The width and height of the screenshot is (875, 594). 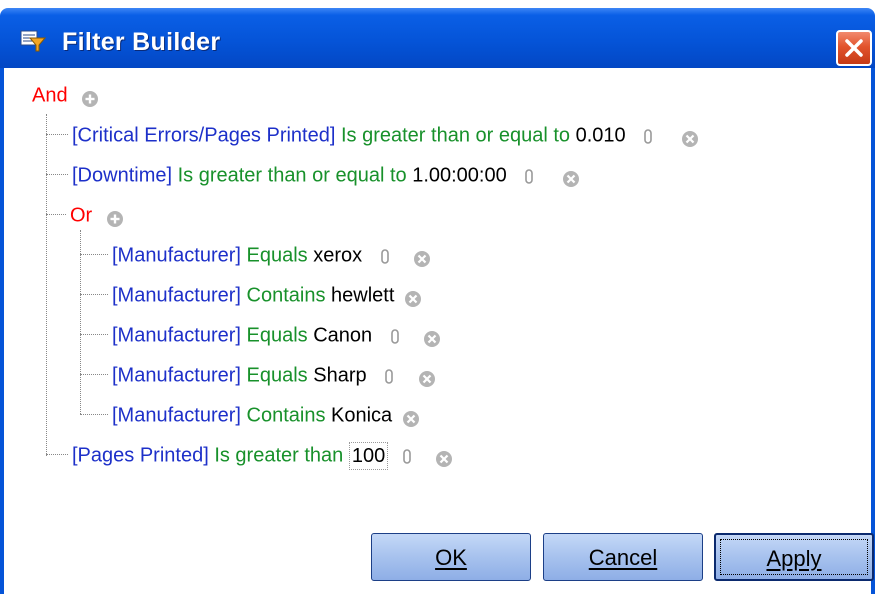 What do you see at coordinates (337, 256) in the screenshot?
I see `condition-value: xerox` at bounding box center [337, 256].